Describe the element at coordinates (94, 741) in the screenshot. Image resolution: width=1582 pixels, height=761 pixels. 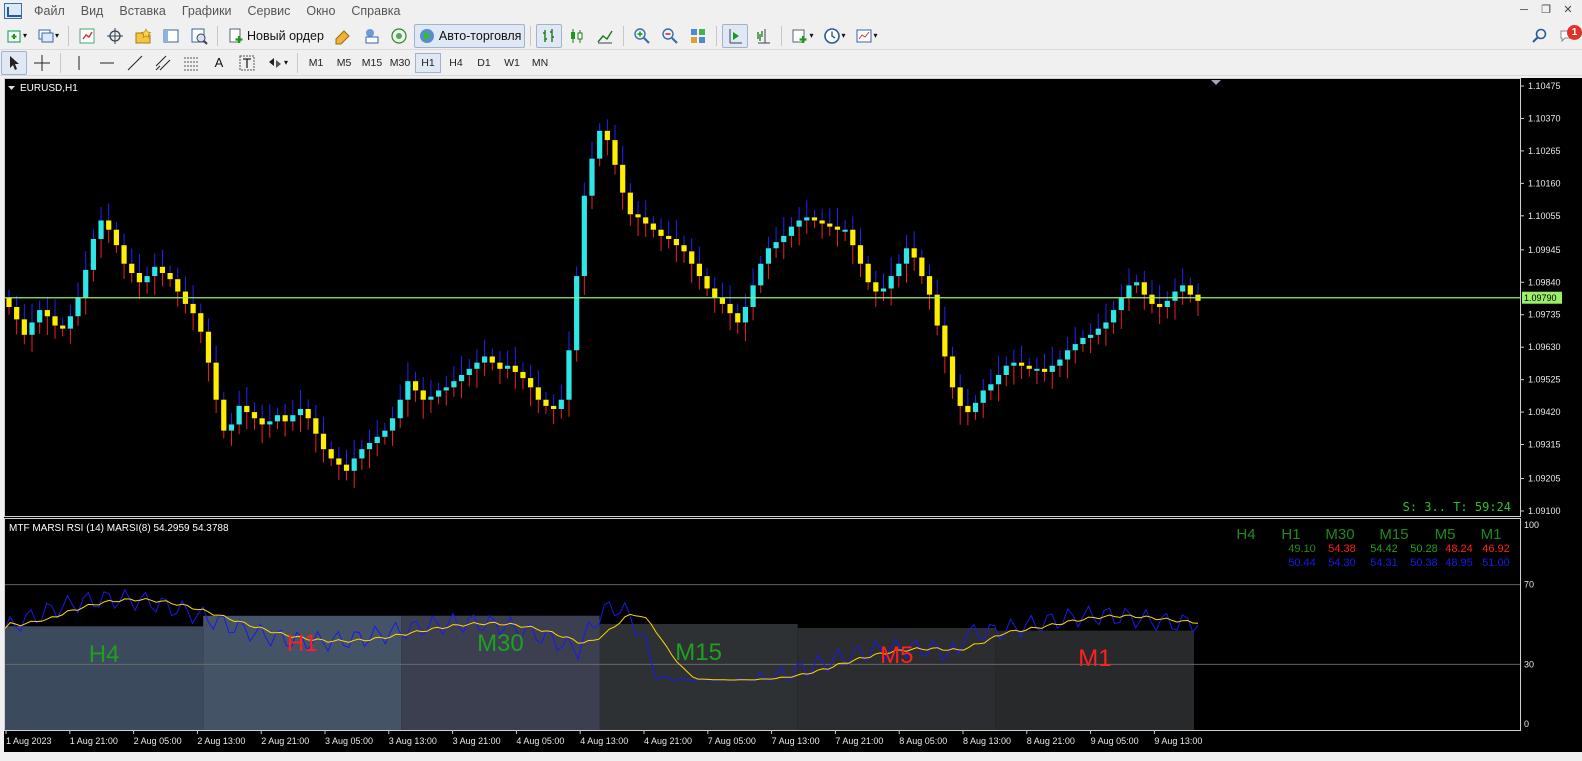
I see `time-tick-label: 1 Aug 21:00` at that location.